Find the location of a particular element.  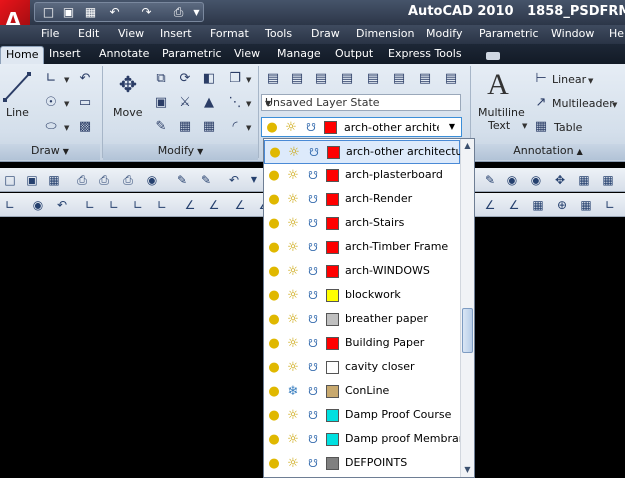

multileader-icon: ↗ is located at coordinates (541, 103).